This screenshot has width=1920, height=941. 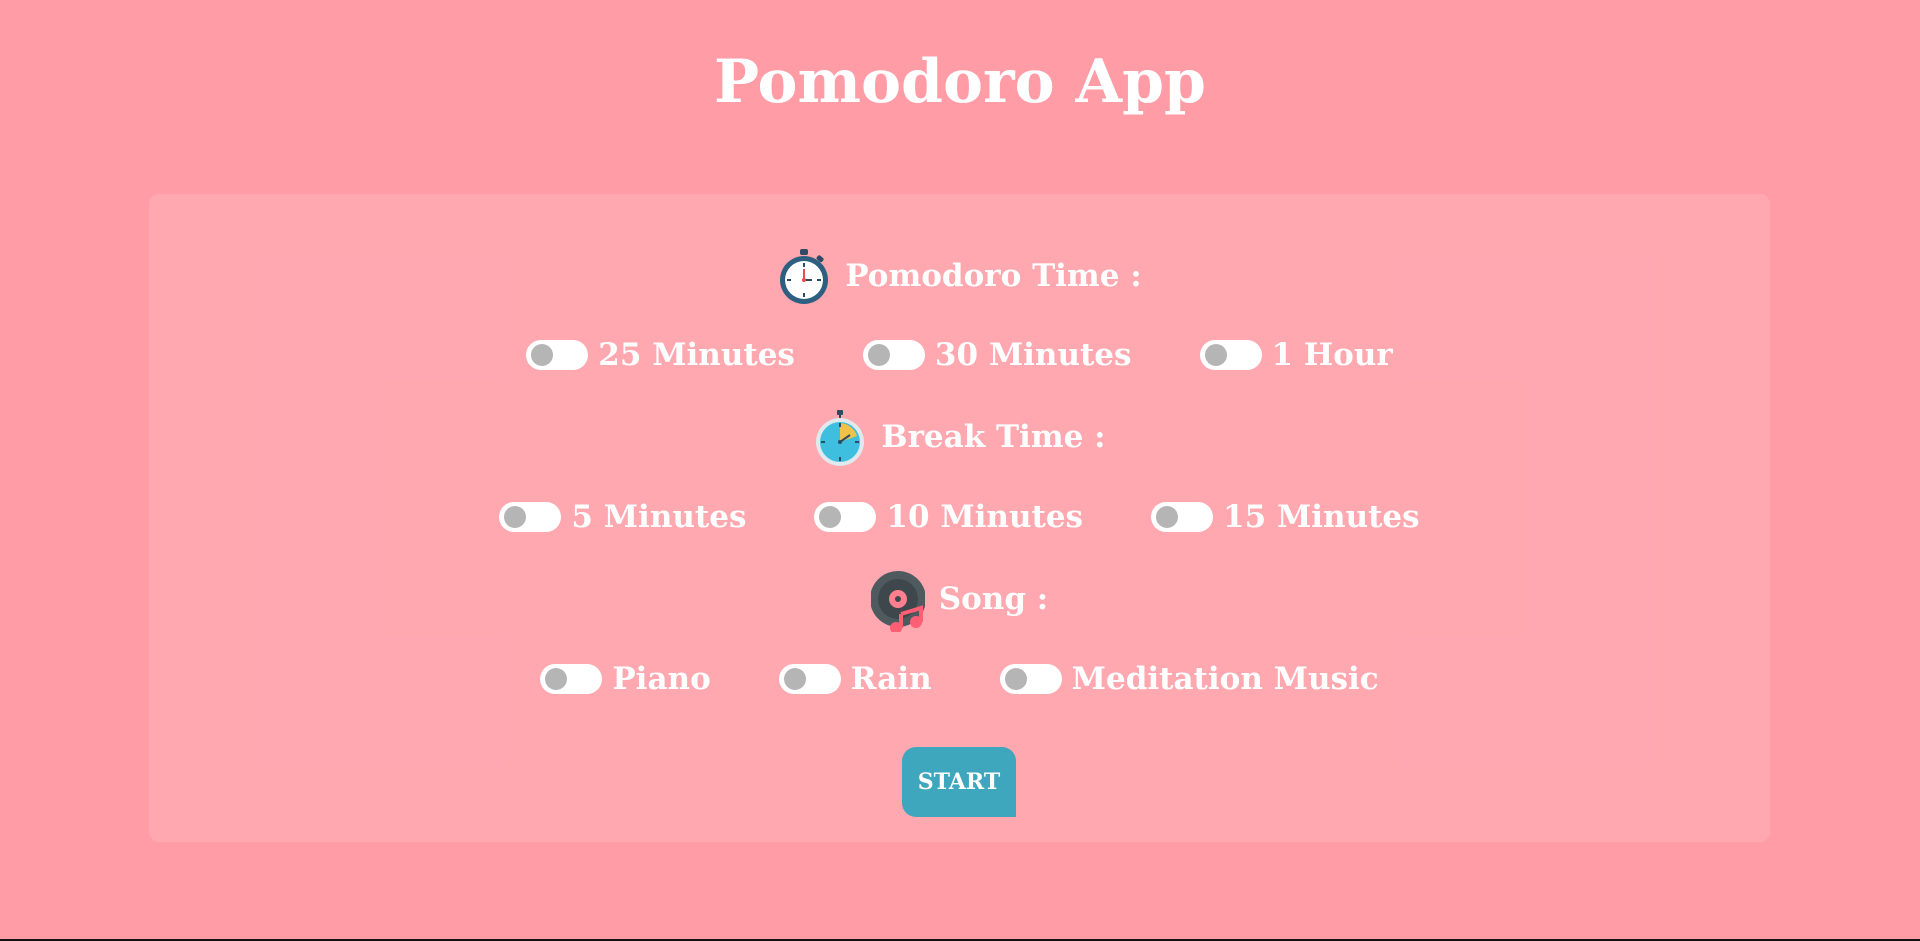 I want to click on option-15-minutes: 15 Minutes, so click(x=1285, y=517).